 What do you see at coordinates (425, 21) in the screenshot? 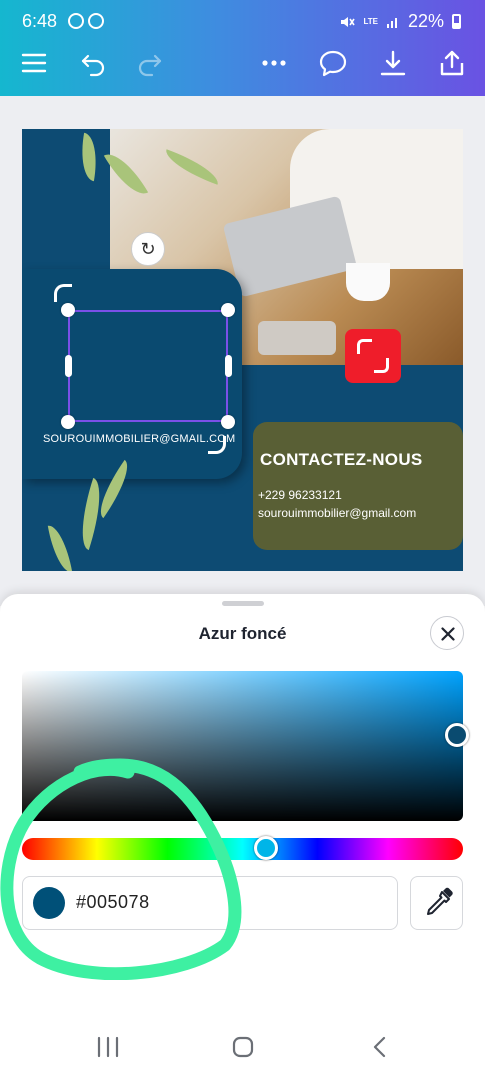
I see `battery-percent: 22%` at bounding box center [425, 21].